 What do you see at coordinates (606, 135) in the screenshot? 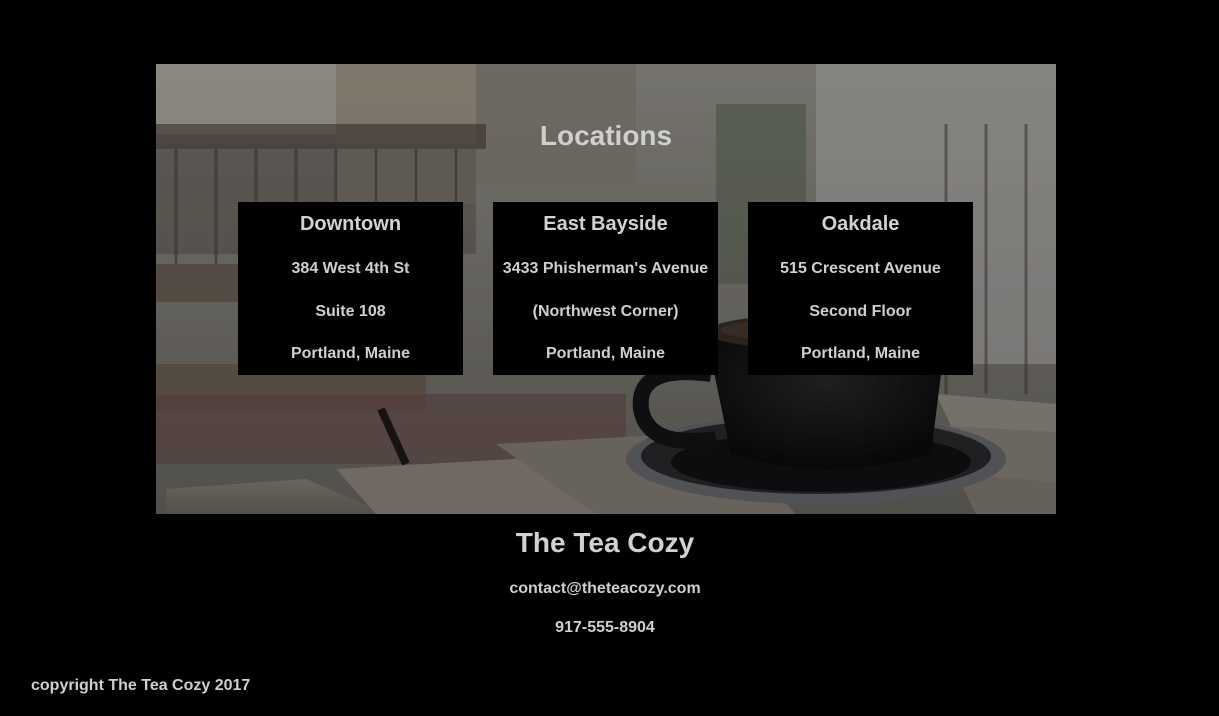
I see `locations-heading: Locations` at bounding box center [606, 135].